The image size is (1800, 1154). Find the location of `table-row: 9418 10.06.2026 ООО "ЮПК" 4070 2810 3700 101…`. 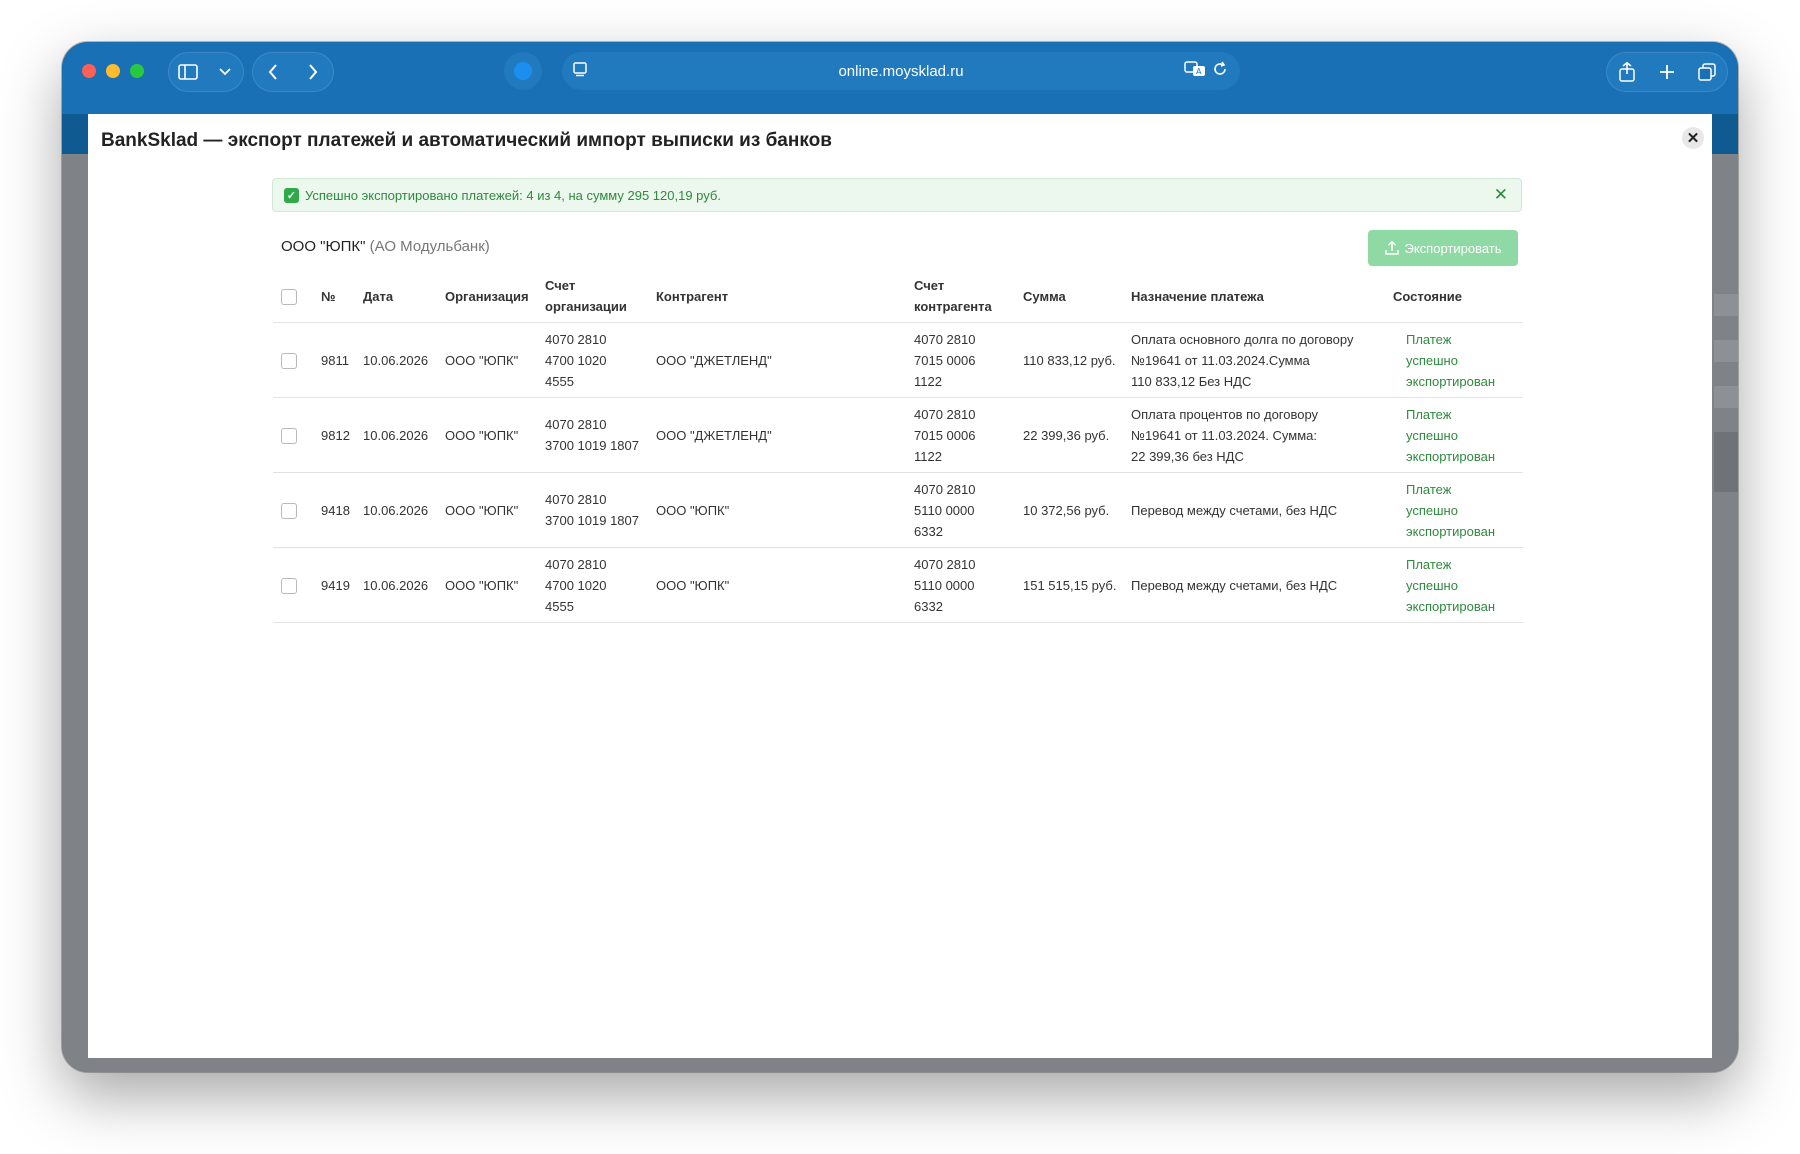

table-row: 9418 10.06.2026 ООО "ЮПК" 4070 2810 3700 101… is located at coordinates (898, 510).